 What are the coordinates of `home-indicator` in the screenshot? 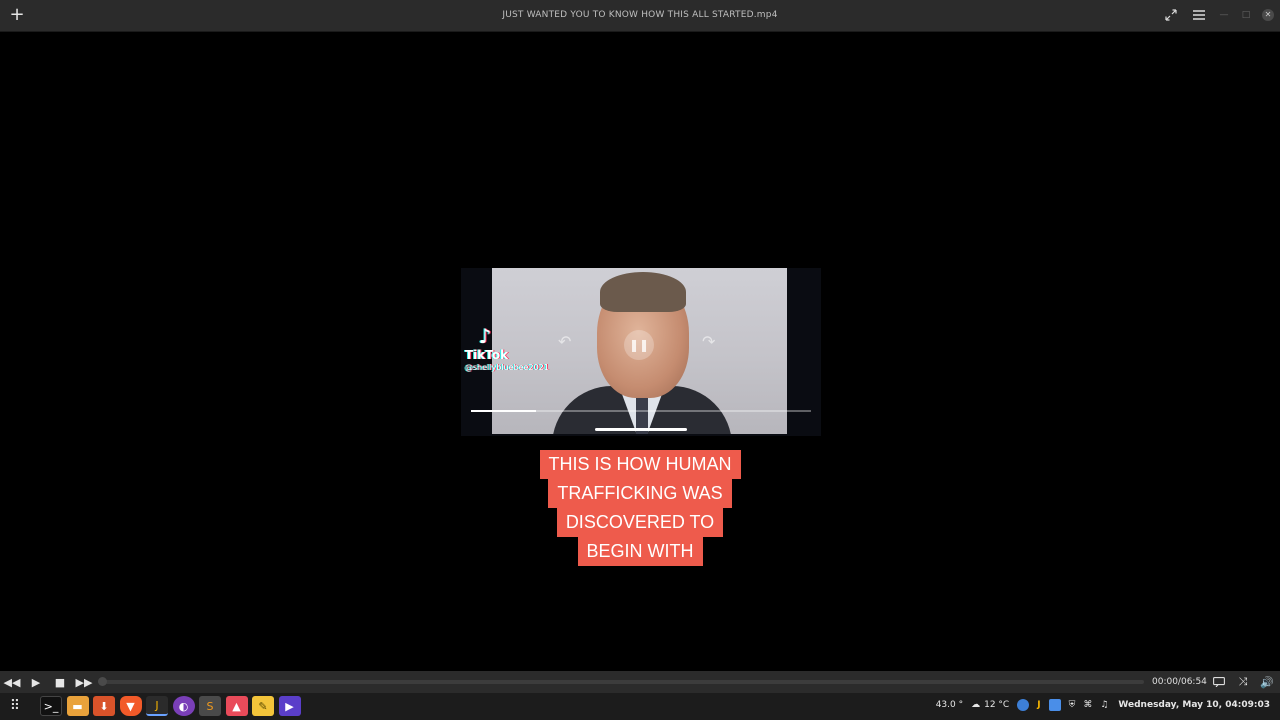 It's located at (641, 429).